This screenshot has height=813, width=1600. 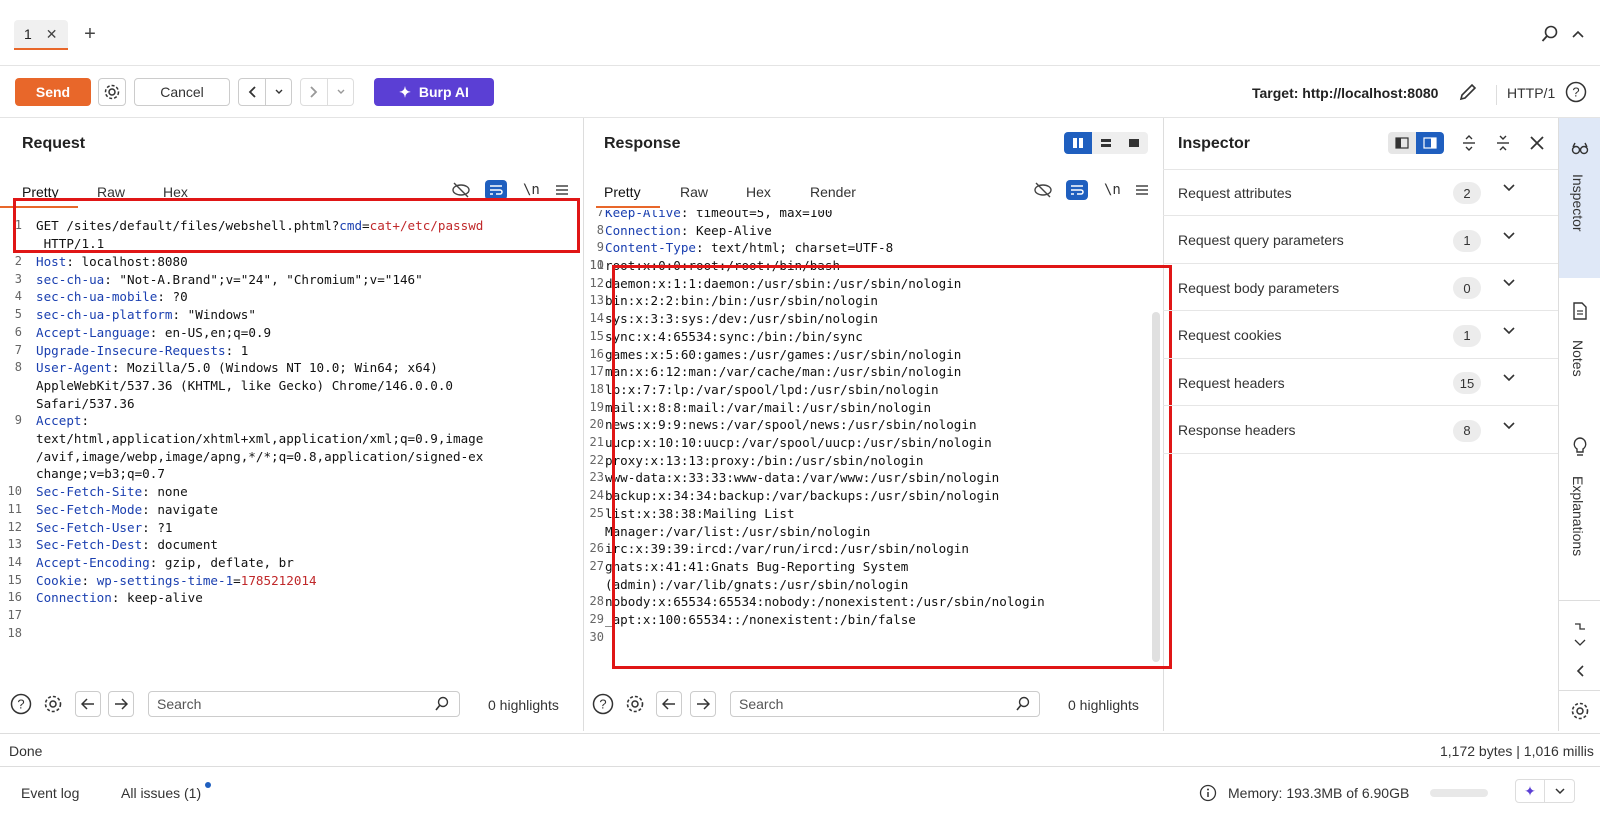 I want to click on line-number: 11, so click(x=14, y=508).